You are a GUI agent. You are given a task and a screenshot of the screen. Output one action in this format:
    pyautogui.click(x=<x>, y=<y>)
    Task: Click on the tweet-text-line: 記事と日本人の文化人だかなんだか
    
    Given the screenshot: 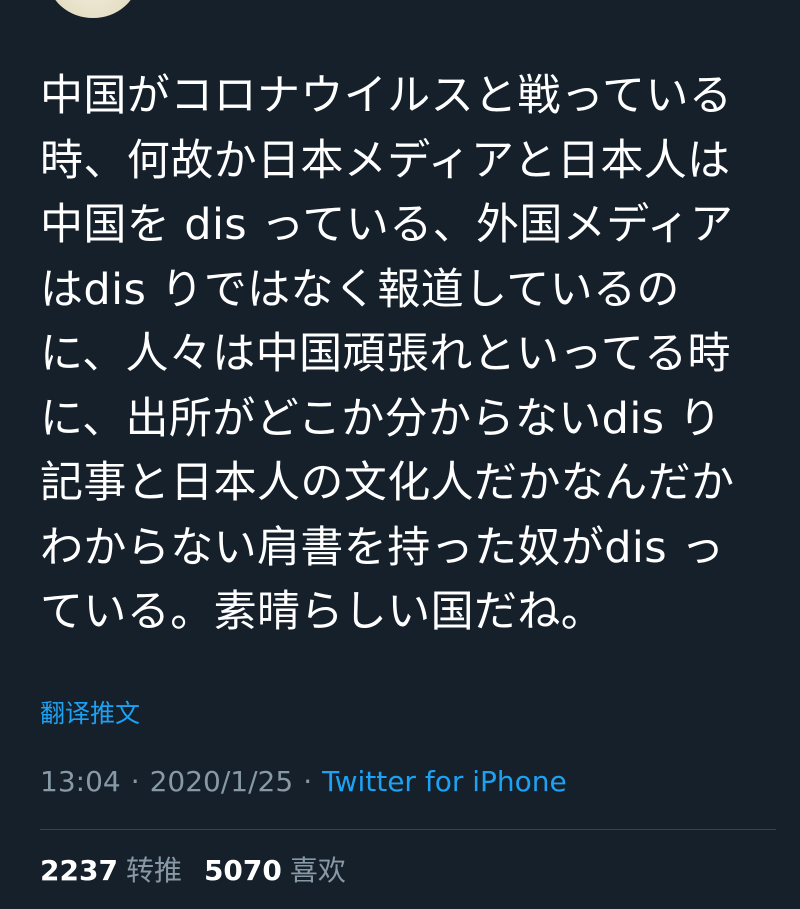 What is the action you would take?
    pyautogui.click(x=387, y=483)
    